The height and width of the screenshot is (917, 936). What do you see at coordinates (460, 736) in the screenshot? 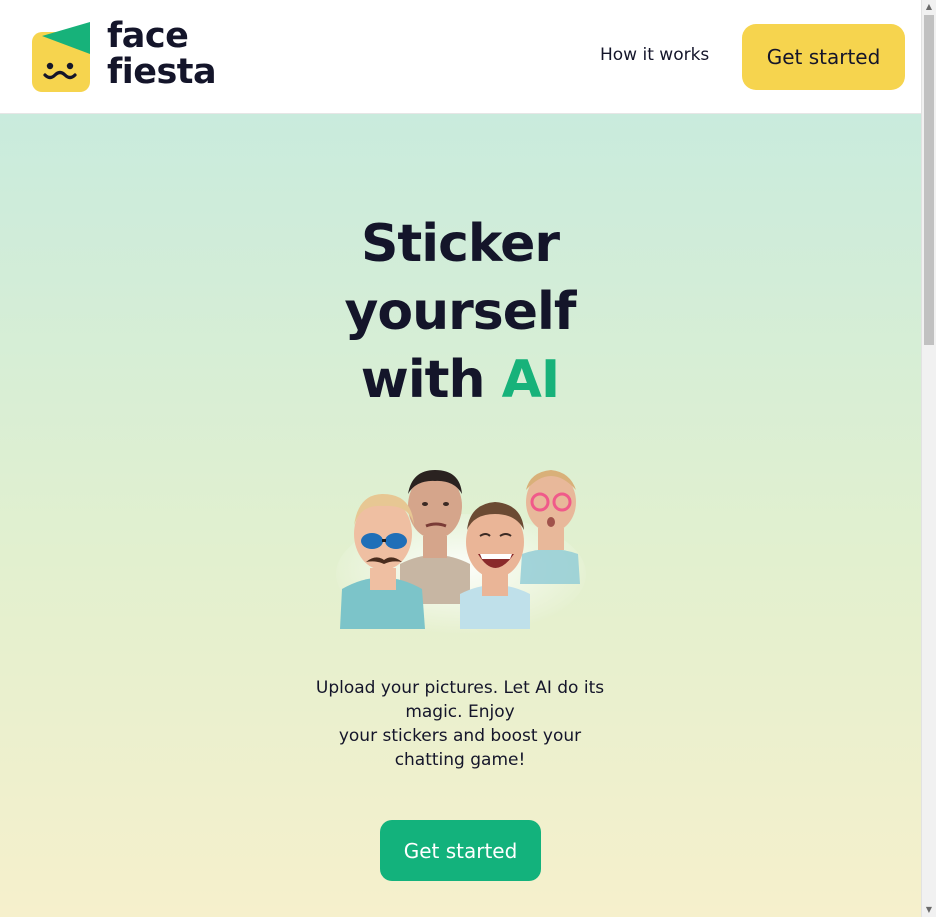
I see `hero-description-line3: your stickers and boost your` at bounding box center [460, 736].